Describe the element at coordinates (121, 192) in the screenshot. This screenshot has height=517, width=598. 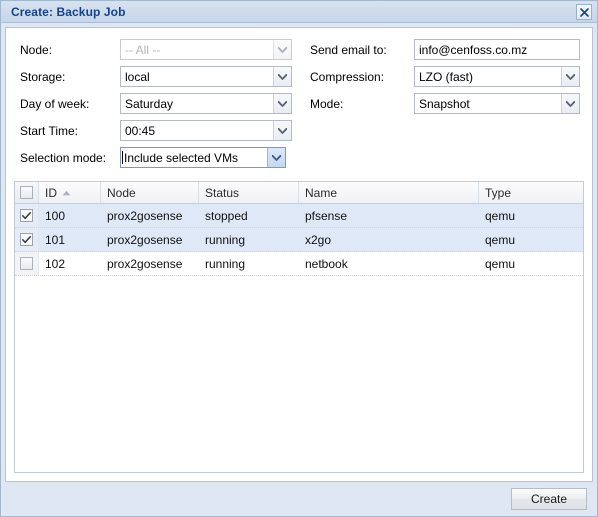
I see `column-header-node-label: Node` at that location.